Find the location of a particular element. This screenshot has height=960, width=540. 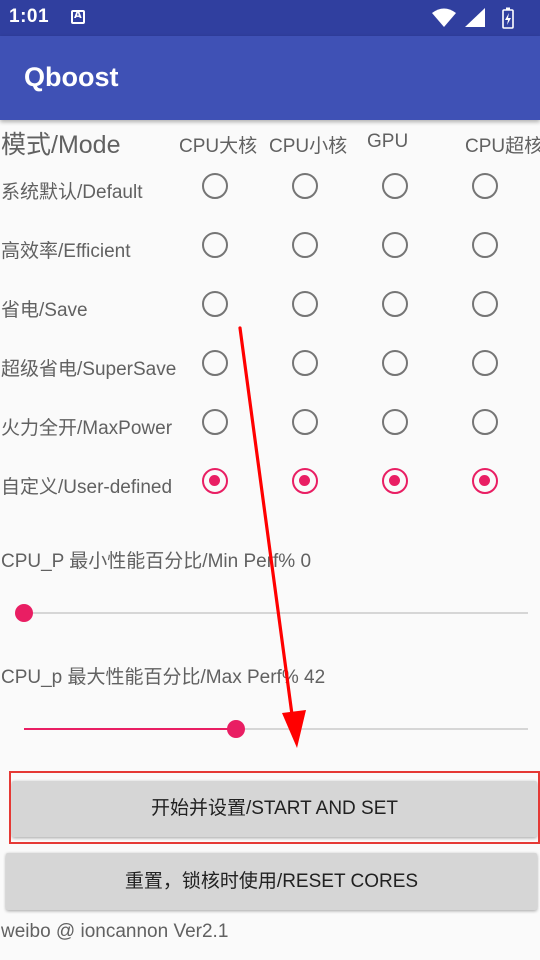

annotation-arrow is located at coordinates (272, 537).